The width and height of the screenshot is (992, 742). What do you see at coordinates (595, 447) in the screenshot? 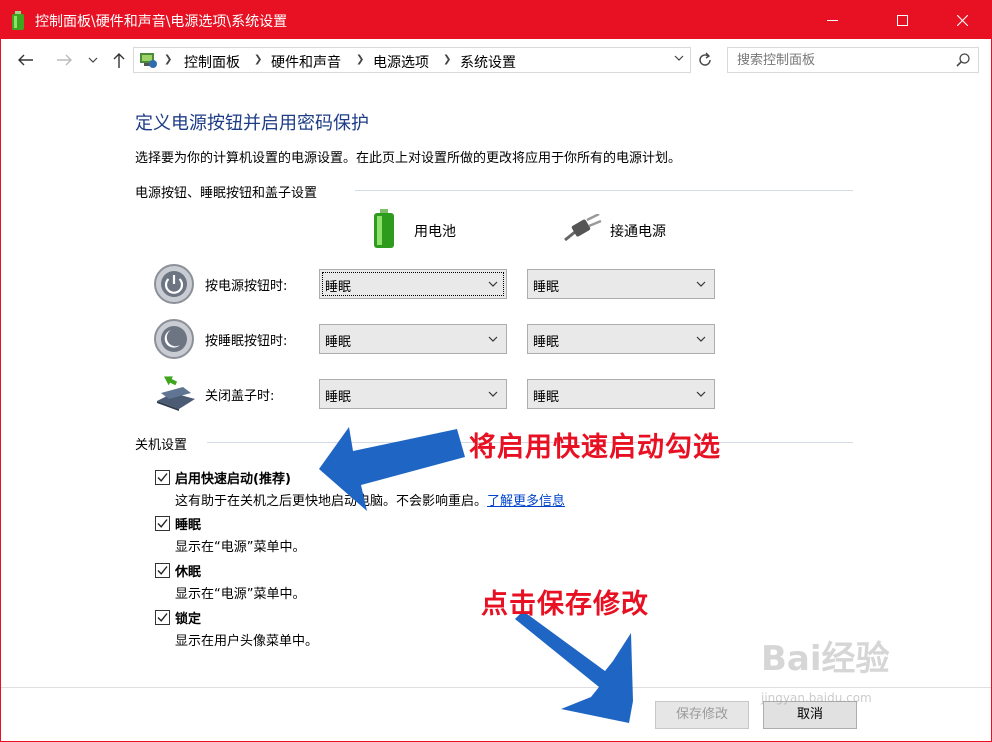
I see `fast-startup-annotation: 将启用快速启动勾选` at bounding box center [595, 447].